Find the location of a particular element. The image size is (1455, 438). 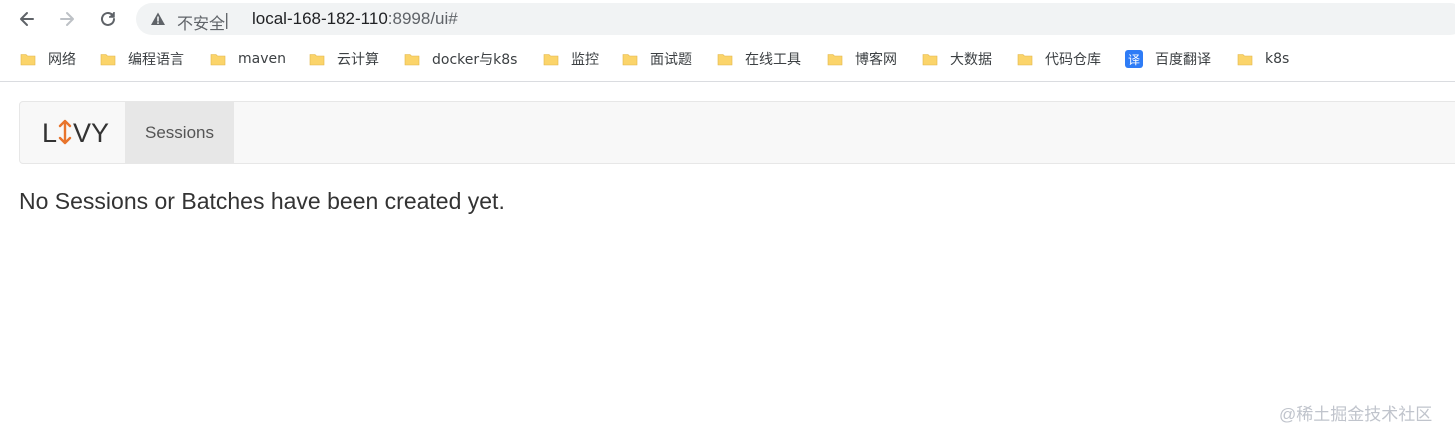

address-bar: 不安全 | local-168-182-110:8998/ui# is located at coordinates (795, 19).